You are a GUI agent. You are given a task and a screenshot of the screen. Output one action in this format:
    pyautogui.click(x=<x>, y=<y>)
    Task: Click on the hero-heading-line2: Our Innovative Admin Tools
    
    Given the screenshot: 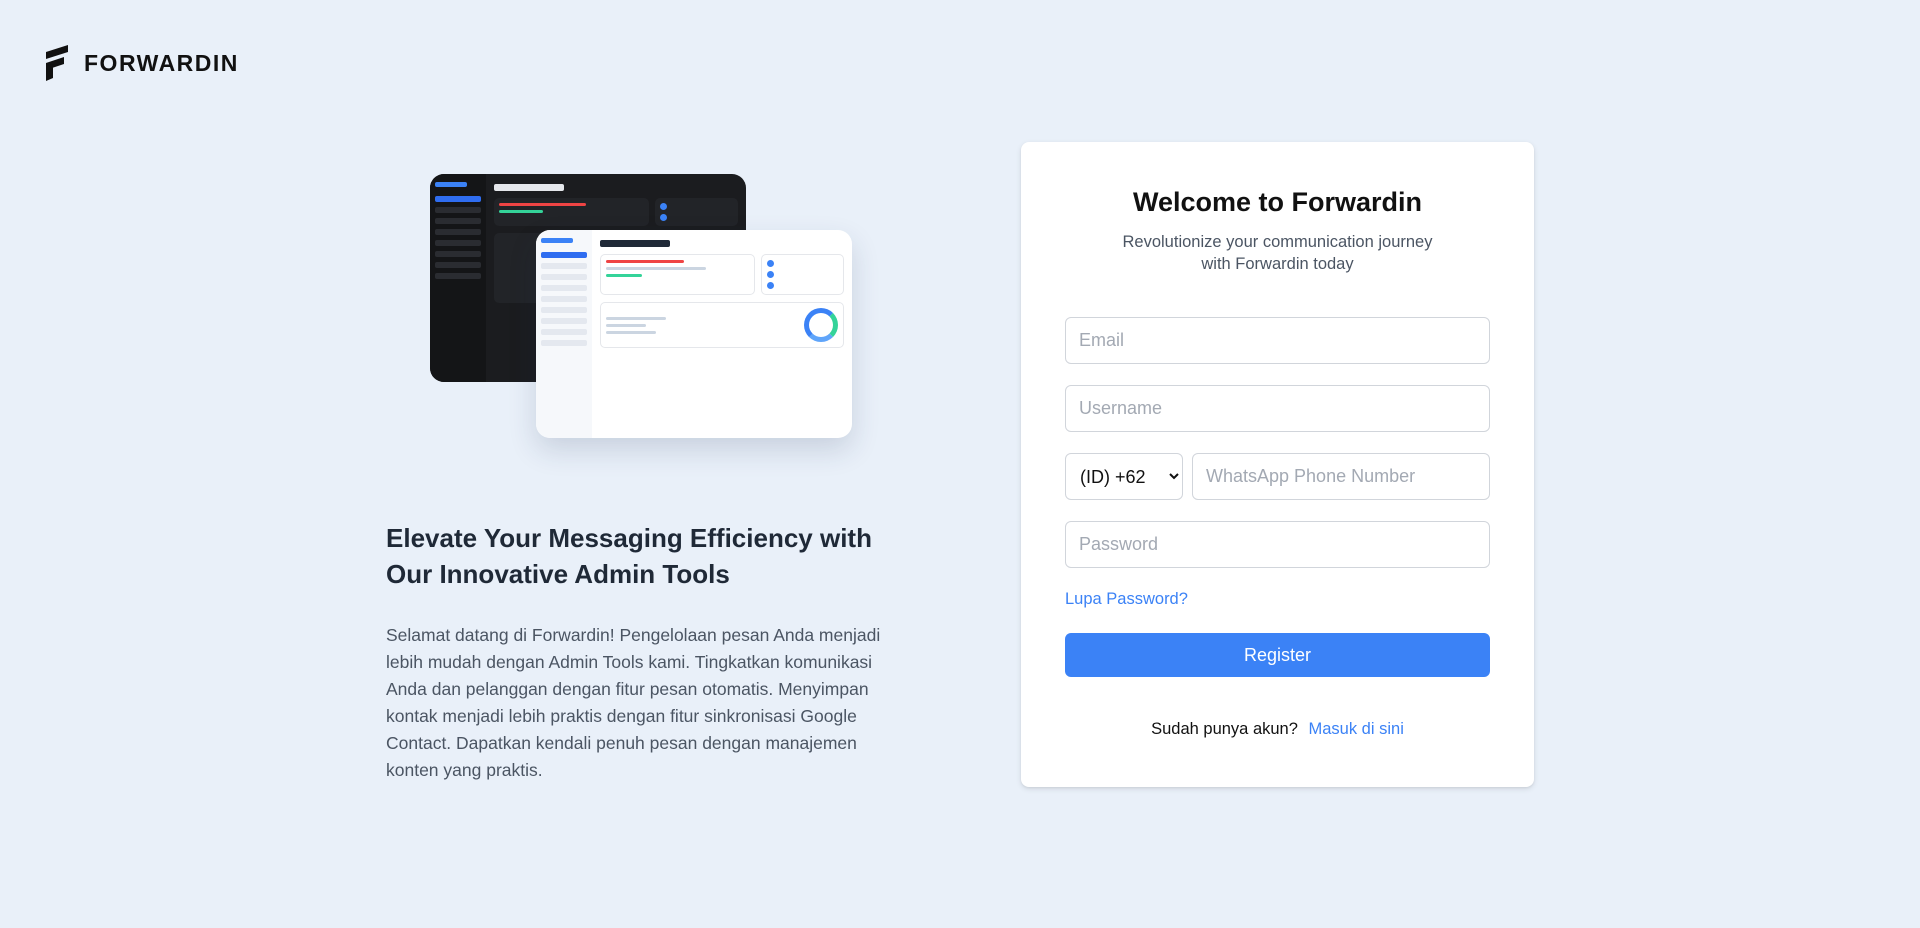 What is the action you would take?
    pyautogui.click(x=558, y=574)
    